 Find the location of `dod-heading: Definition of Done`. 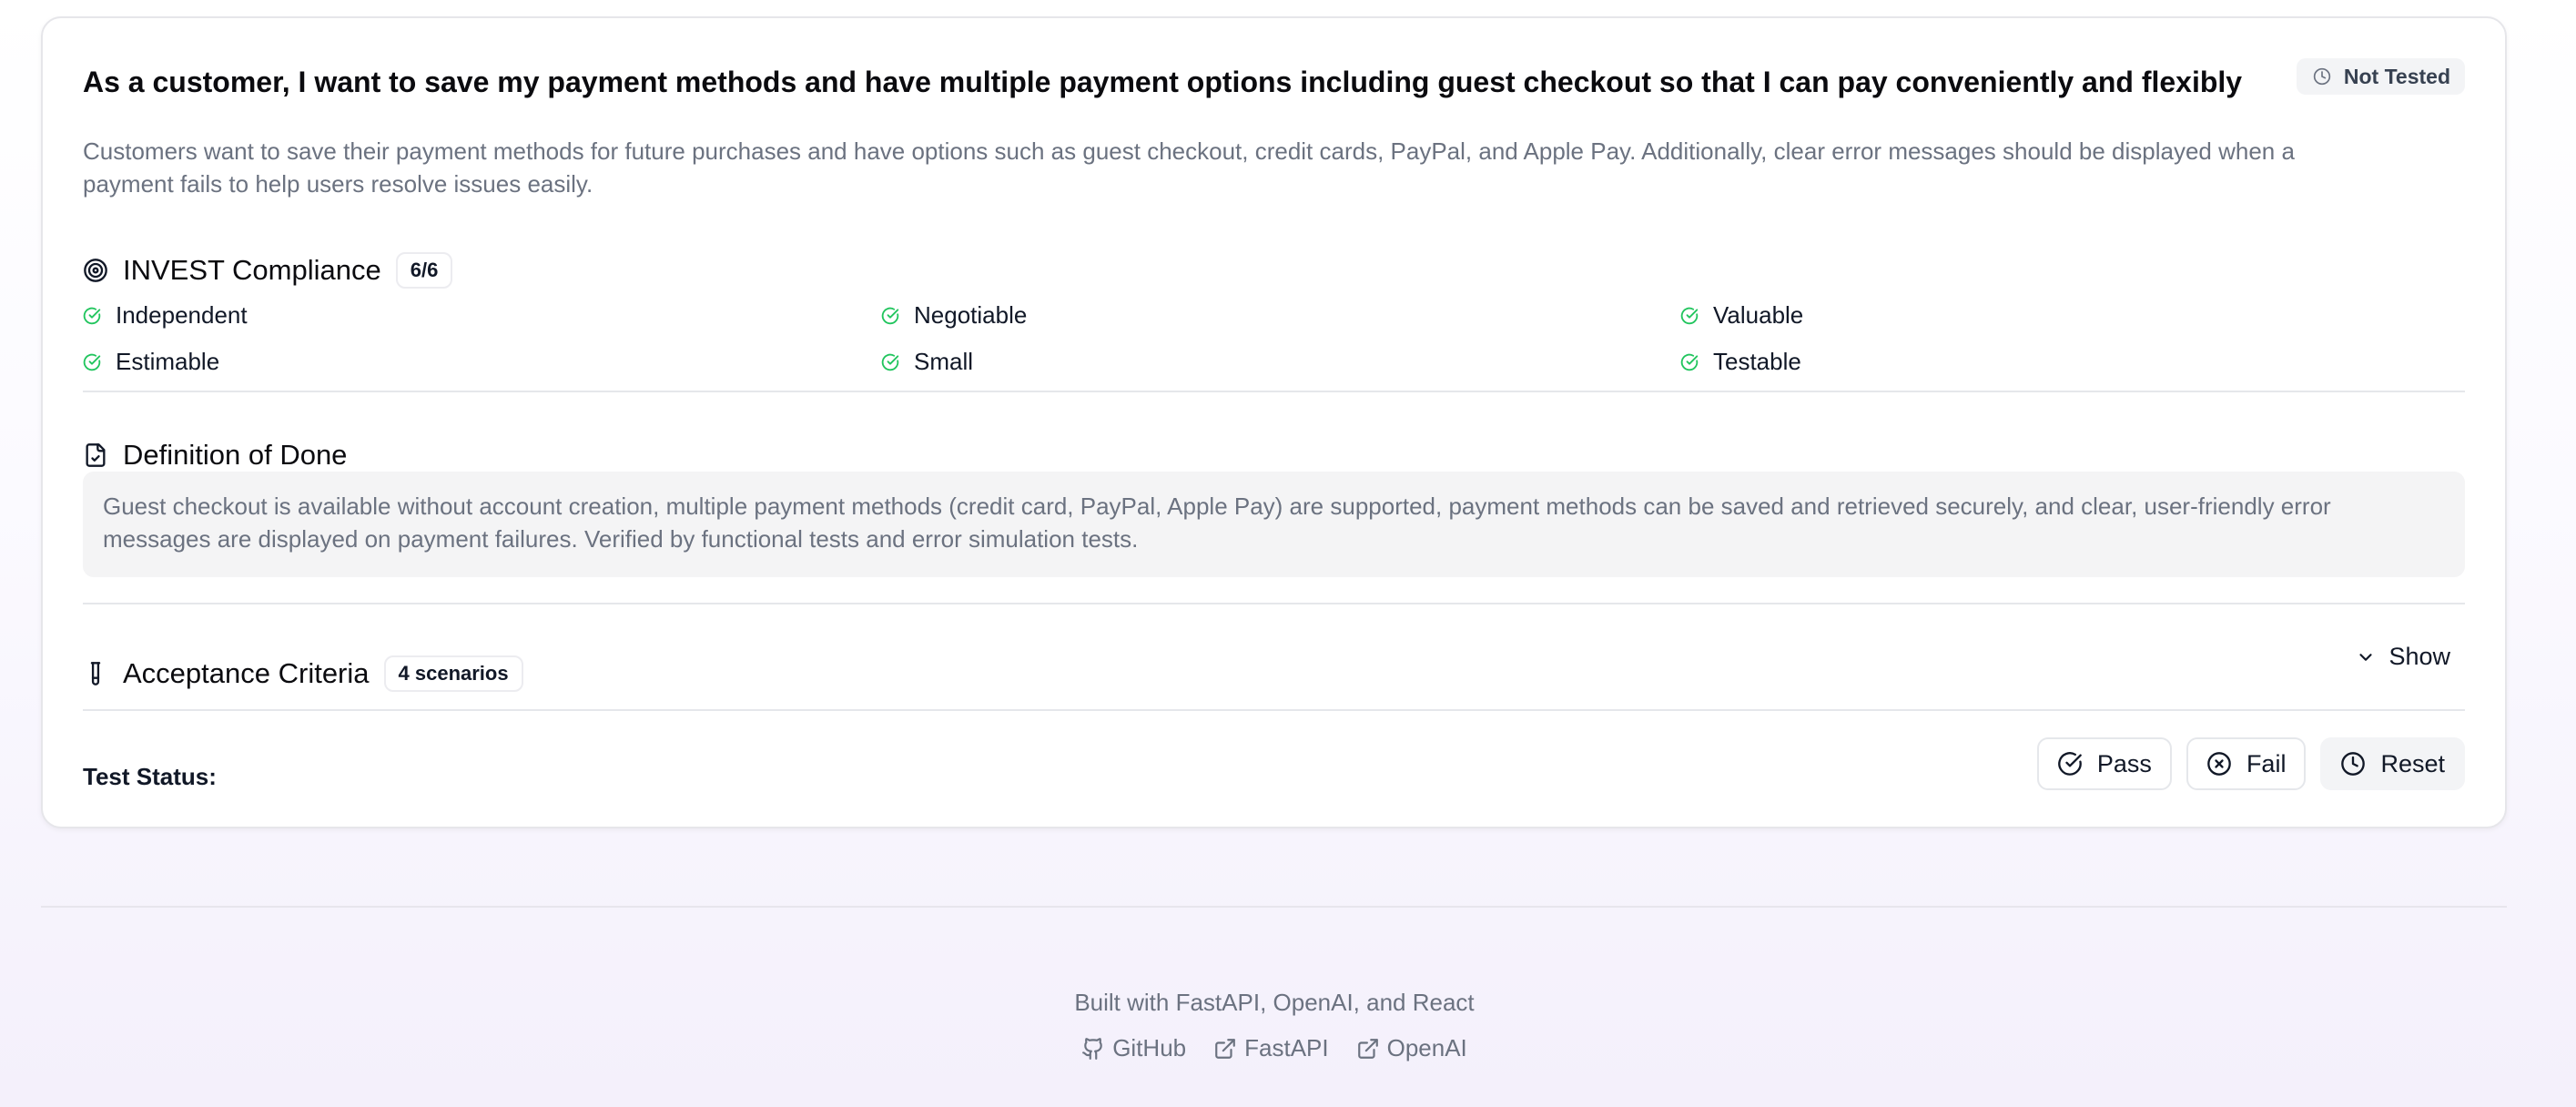

dod-heading: Definition of Done is located at coordinates (235, 455).